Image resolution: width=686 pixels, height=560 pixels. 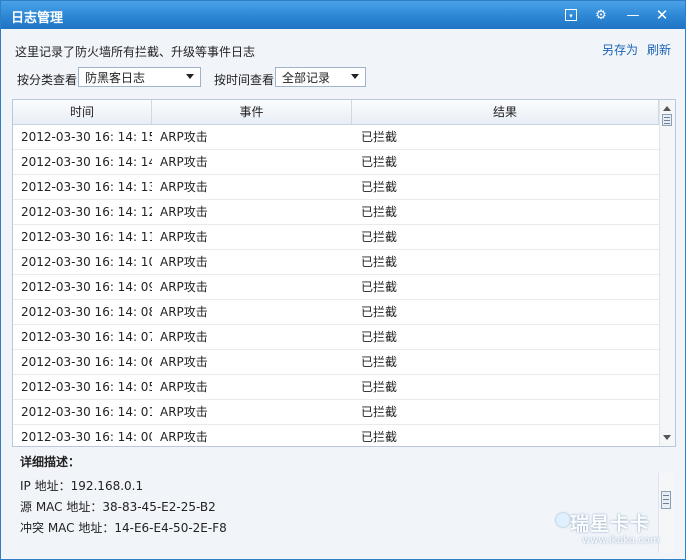 I want to click on table-row: 2012-03-30 16: 14: 13 ARP攻击 已拦截, so click(x=336, y=187).